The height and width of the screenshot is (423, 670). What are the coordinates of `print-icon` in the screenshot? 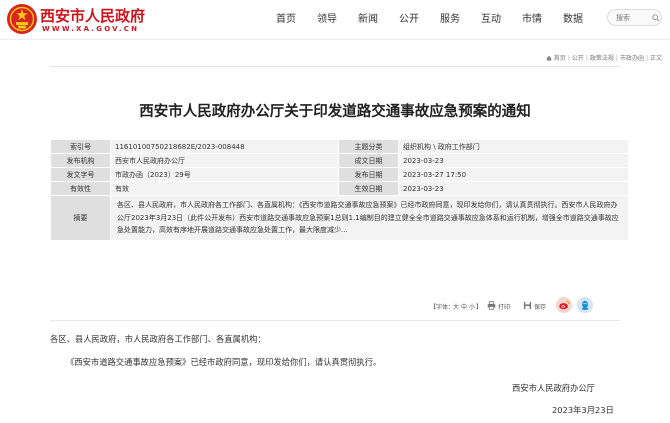 It's located at (491, 305).